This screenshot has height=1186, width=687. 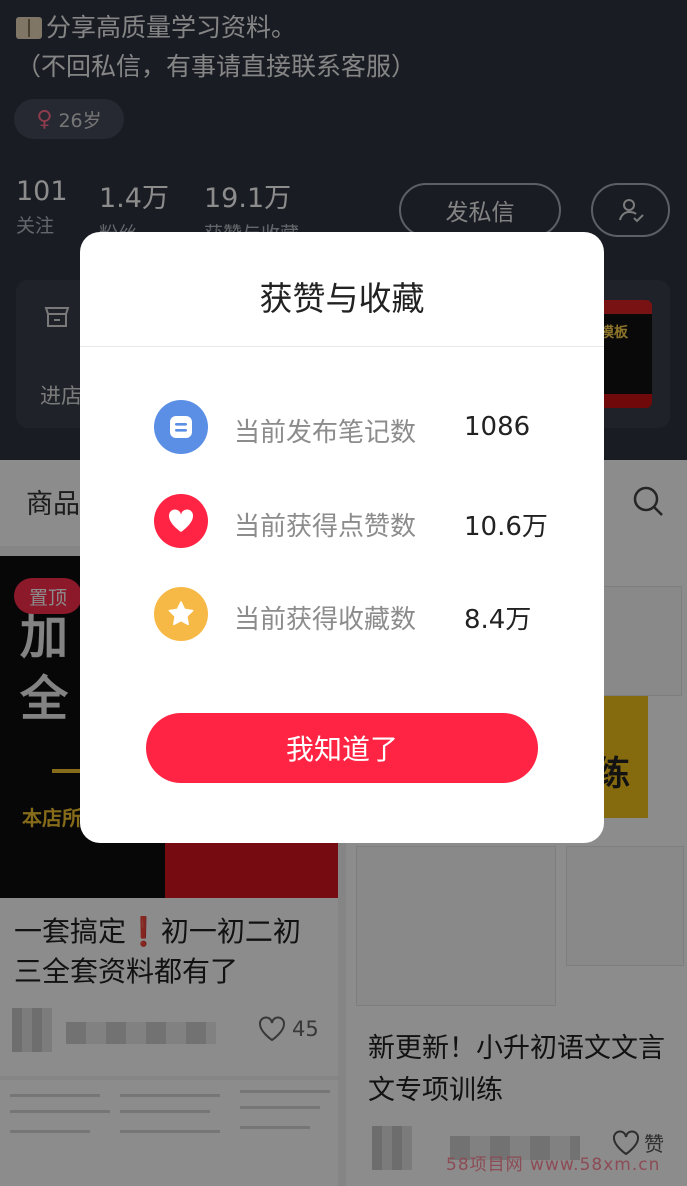 What do you see at coordinates (497, 427) in the screenshot?
I see `stat-row-notes-value: 1086` at bounding box center [497, 427].